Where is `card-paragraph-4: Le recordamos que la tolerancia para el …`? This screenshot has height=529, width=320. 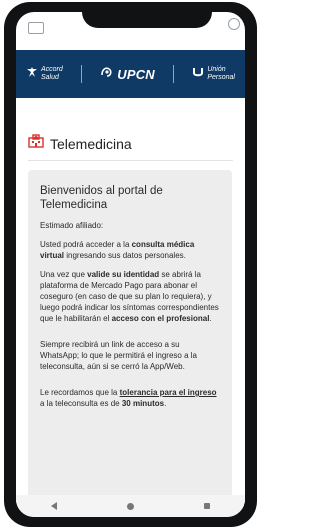 card-paragraph-4: Le recordamos que la tolerancia para el … is located at coordinates (130, 398).